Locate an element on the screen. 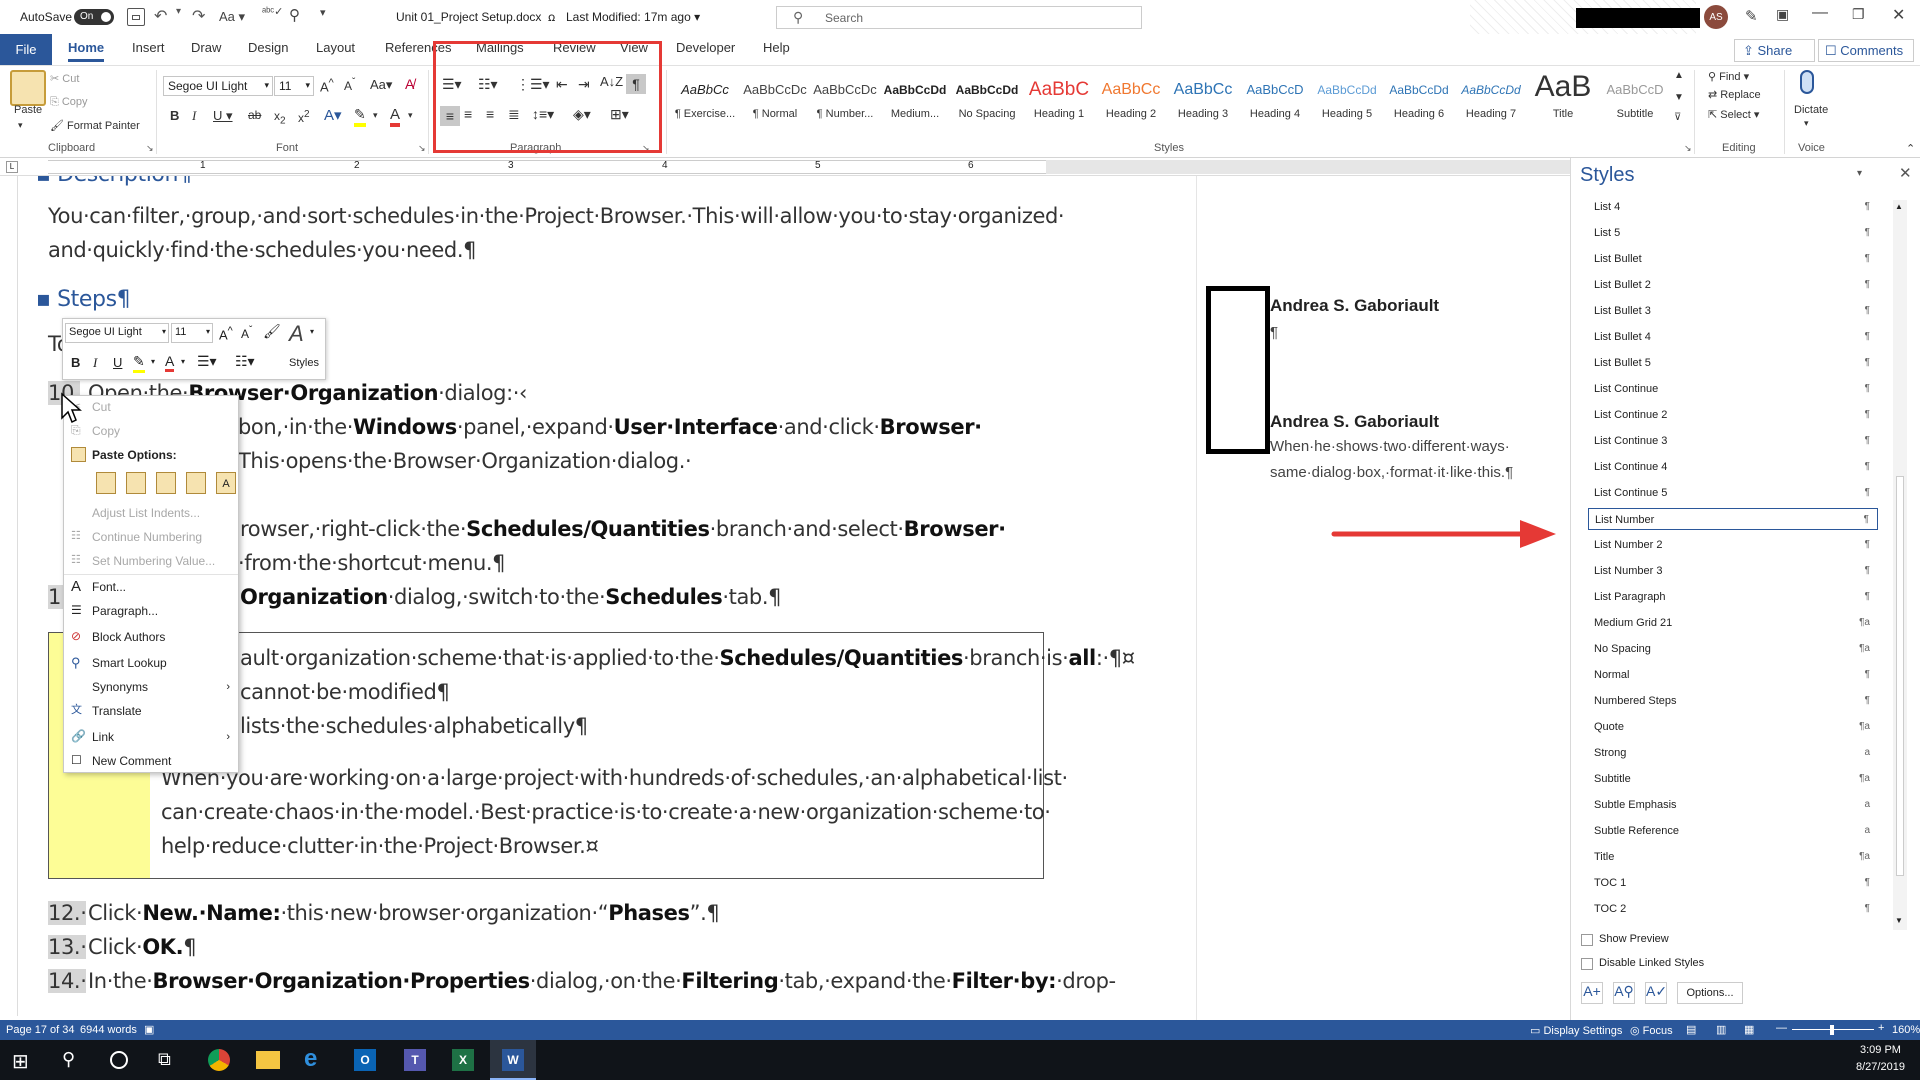 Image resolution: width=1920 pixels, height=1080 pixels. spelling-icon: ᵃᵇᶜ✓ is located at coordinates (272, 11).